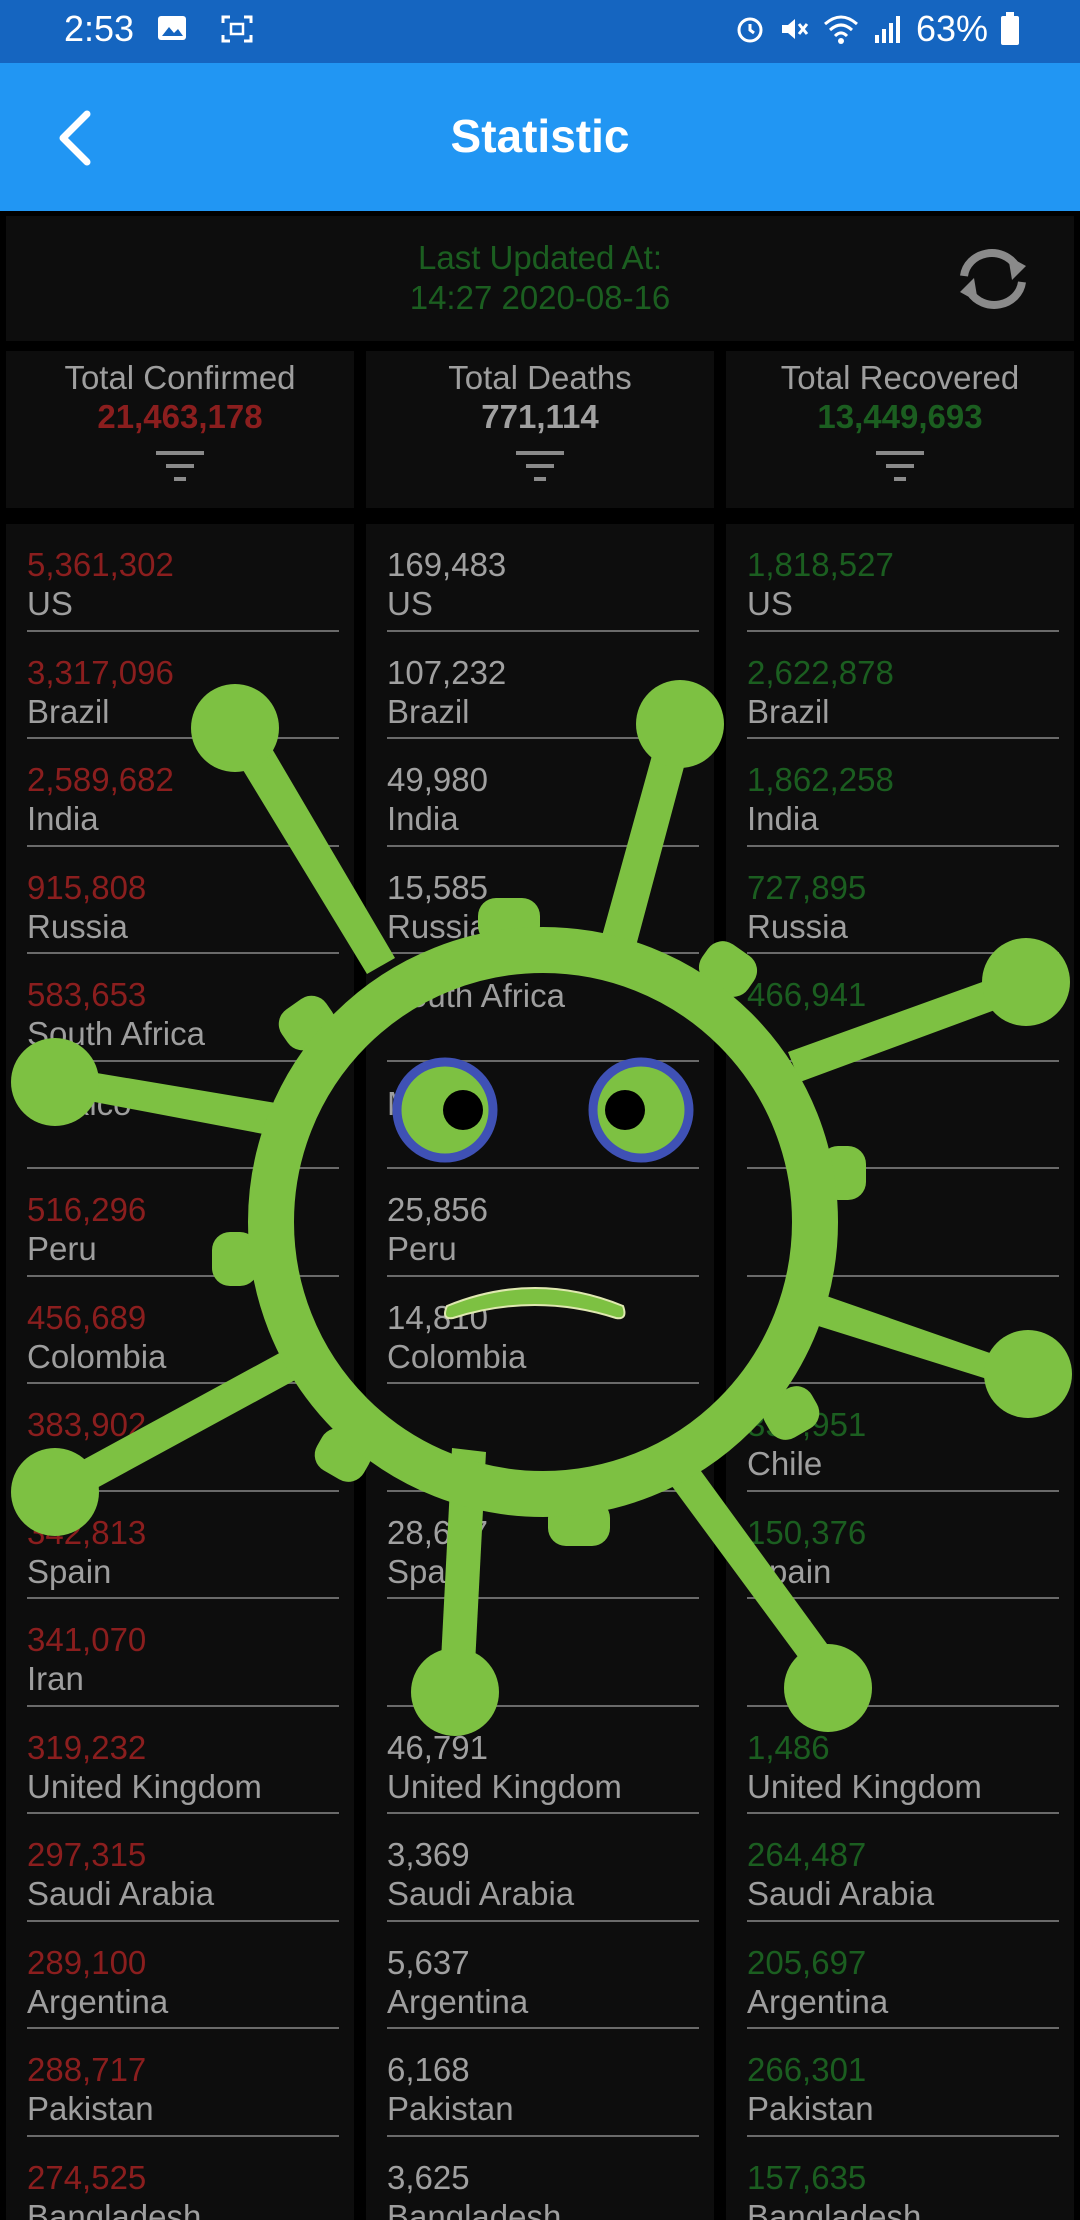  I want to click on recovered-count: 1,862,258, so click(820, 779).